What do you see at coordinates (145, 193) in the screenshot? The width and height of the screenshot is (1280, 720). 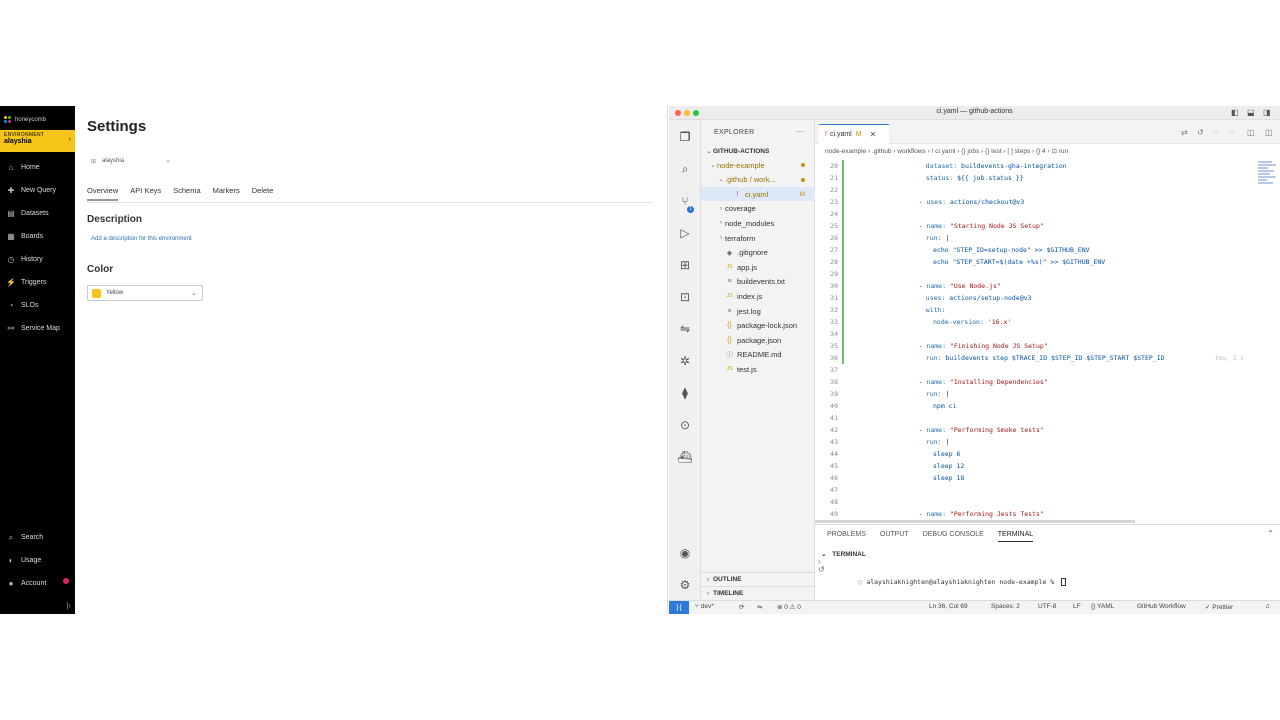 I see `tab-api-keys: API Keys` at bounding box center [145, 193].